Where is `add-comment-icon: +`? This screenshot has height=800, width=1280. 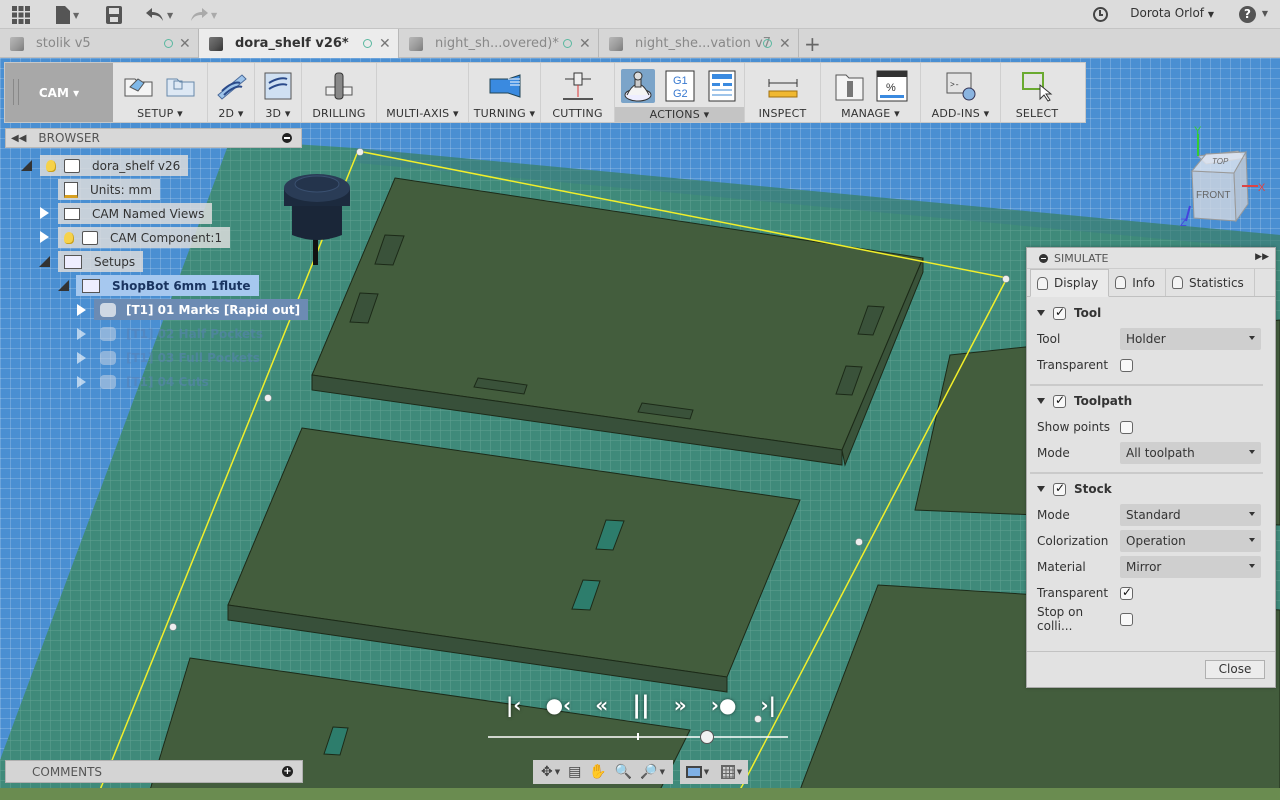
add-comment-icon: + is located at coordinates (287, 771).